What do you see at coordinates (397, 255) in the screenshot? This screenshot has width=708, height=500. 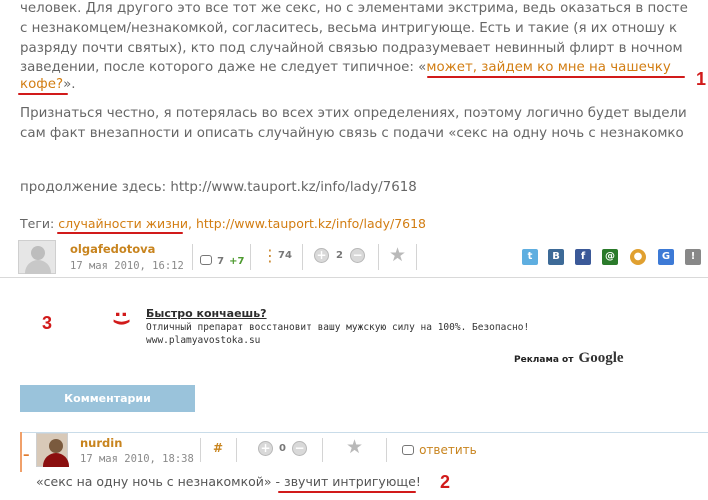 I see `favorite-star-icon: ★` at bounding box center [397, 255].